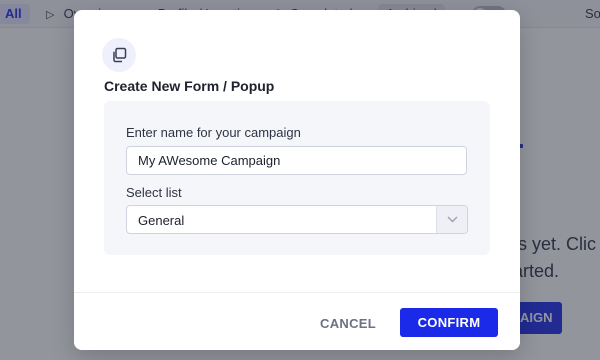  What do you see at coordinates (451, 219) in the screenshot?
I see `chevron-down-icon` at bounding box center [451, 219].